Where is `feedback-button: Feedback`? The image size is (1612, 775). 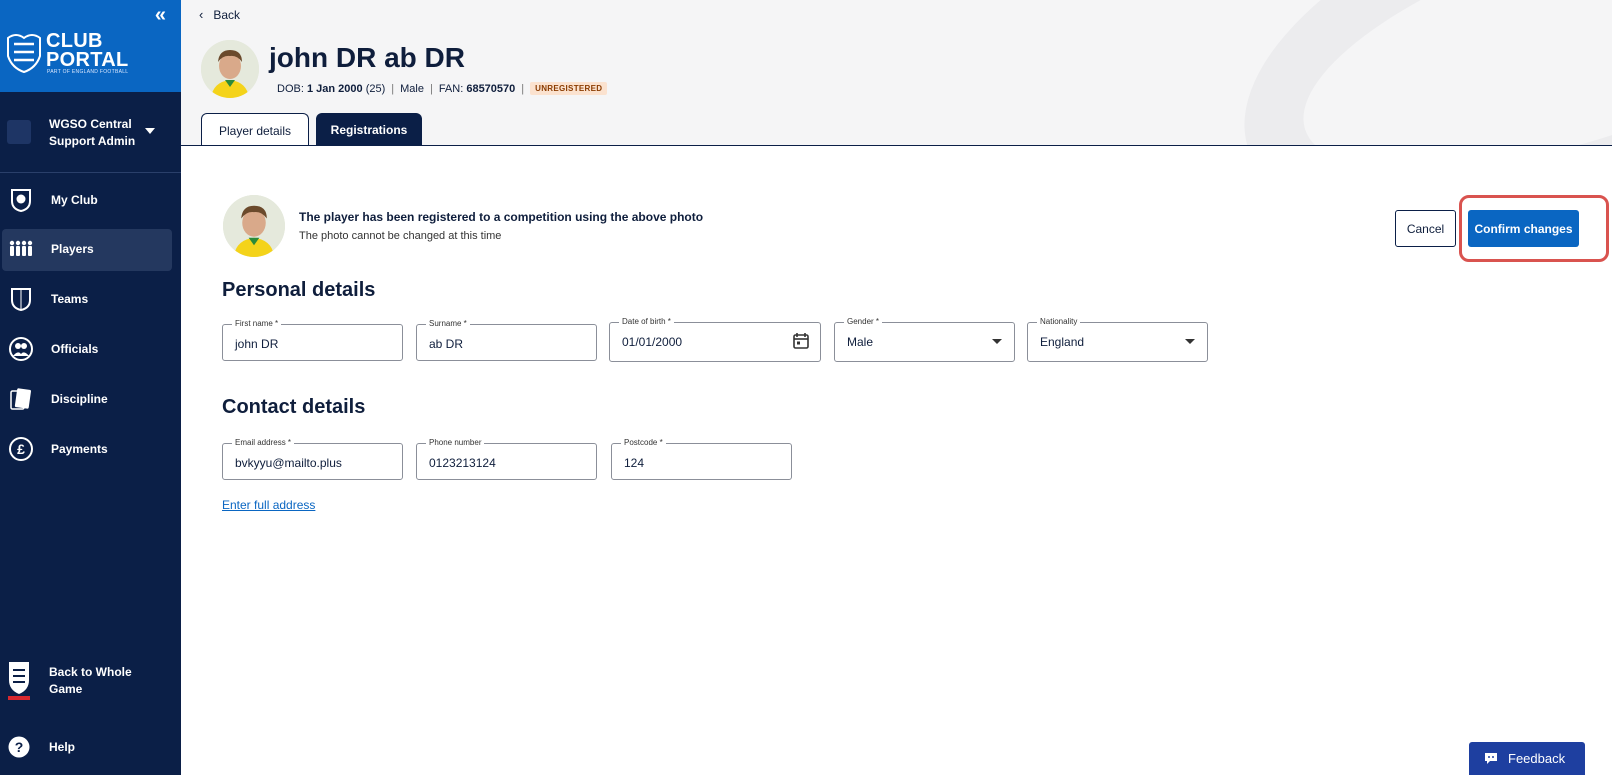 feedback-button: Feedback is located at coordinates (1527, 758).